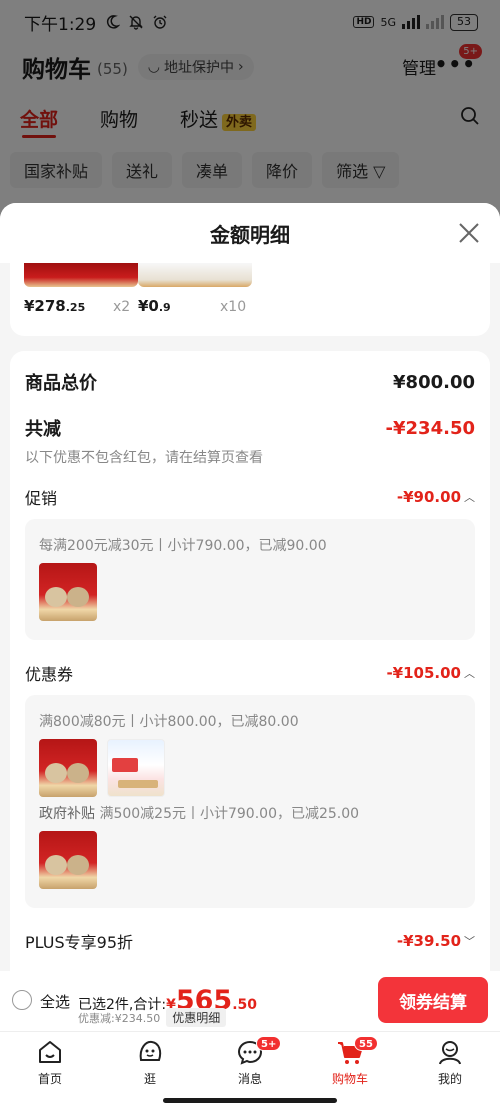  I want to click on nav-label: 购物车, so click(349, 1079).